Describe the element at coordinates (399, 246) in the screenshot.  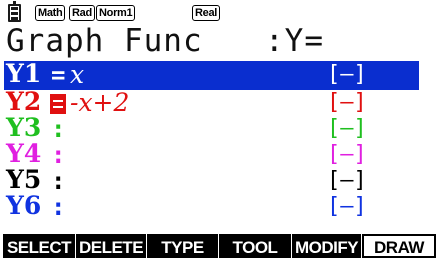
I see `f6-draw-button: DRAW` at that location.